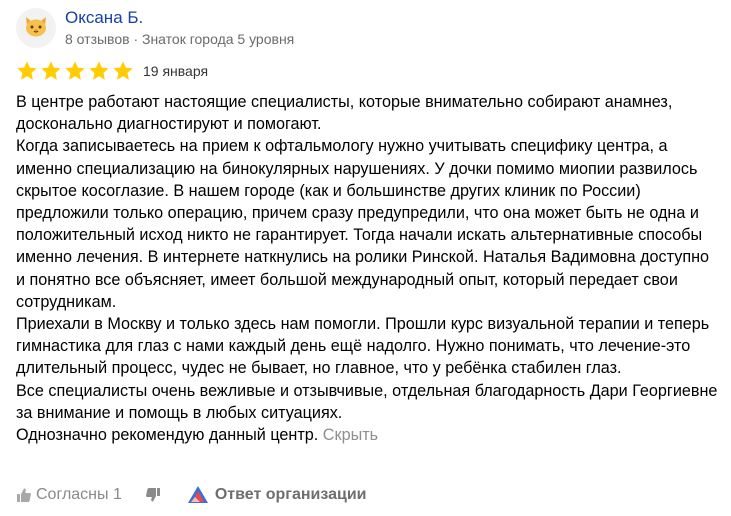 Image resolution: width=731 pixels, height=516 pixels. I want to click on cat-face-icon, so click(36, 28).